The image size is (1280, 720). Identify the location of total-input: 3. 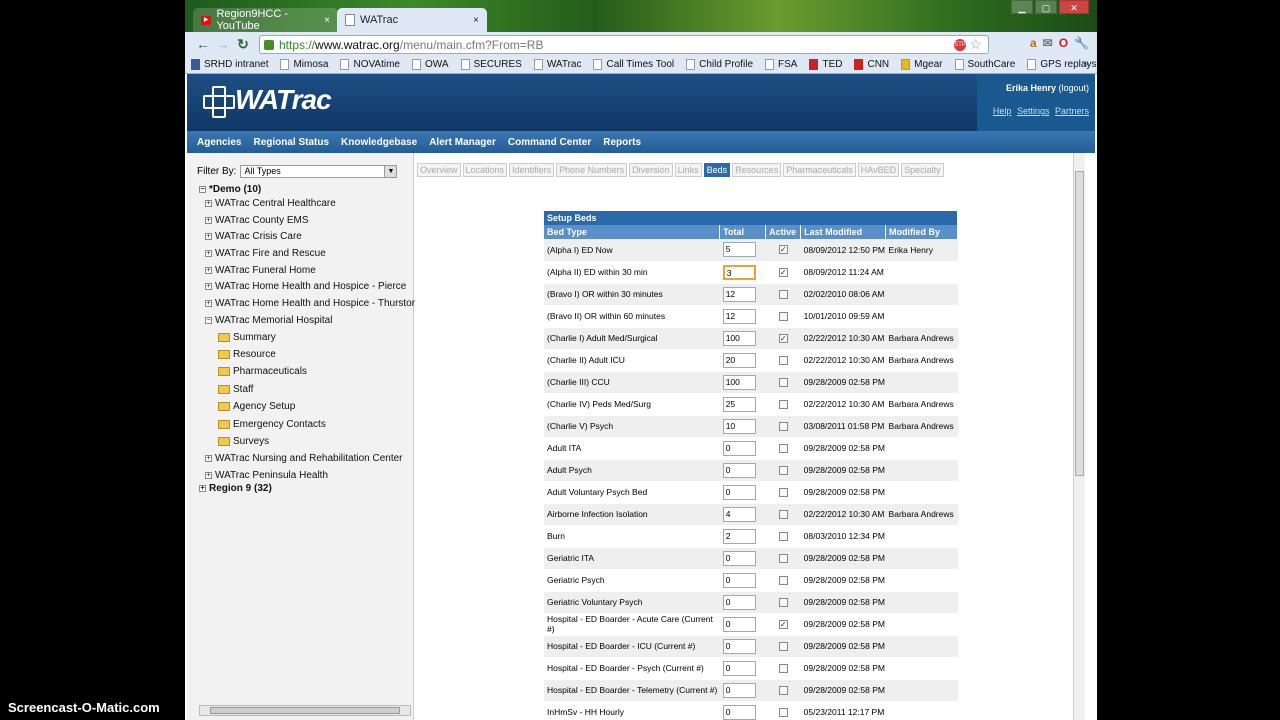
(739, 272).